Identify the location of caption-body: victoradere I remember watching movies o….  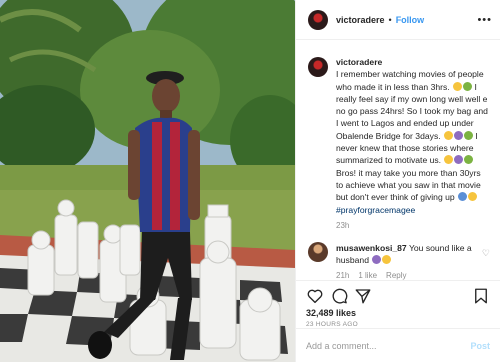
(413, 144).